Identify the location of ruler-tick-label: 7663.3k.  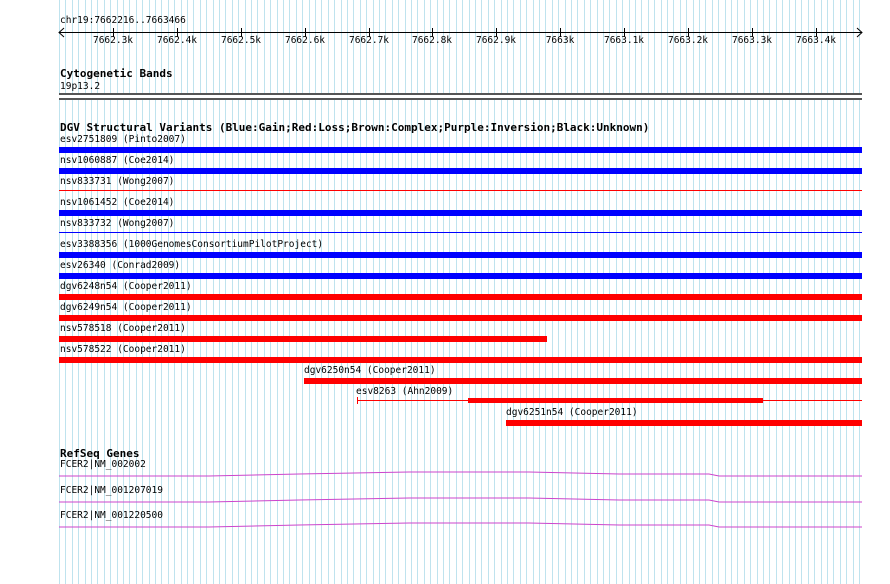
(752, 40).